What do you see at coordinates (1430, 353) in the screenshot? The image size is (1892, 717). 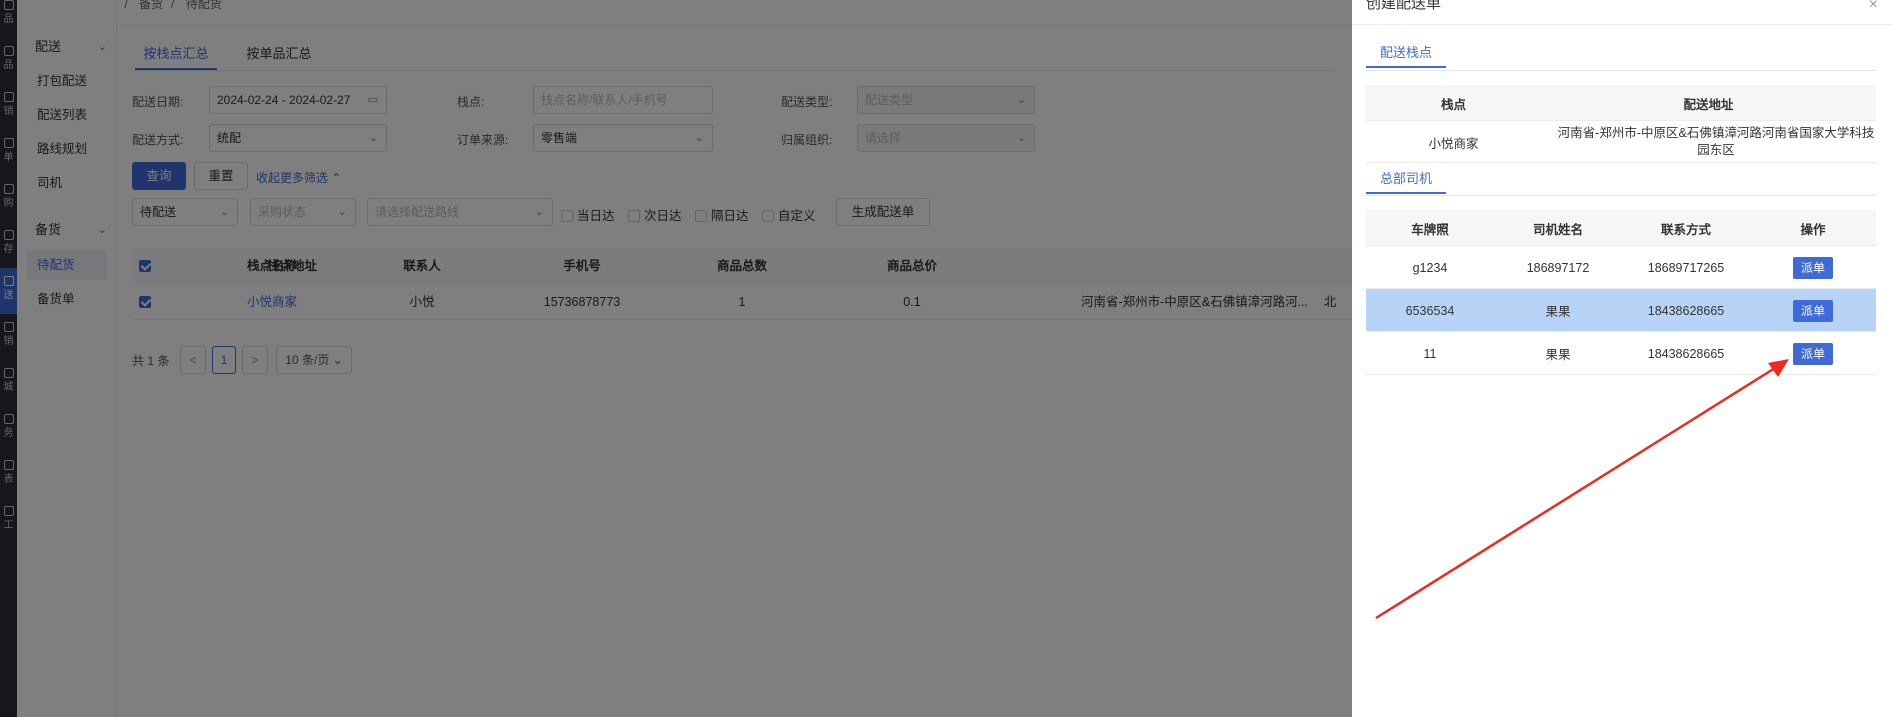 I see `plate-cell: 11` at bounding box center [1430, 353].